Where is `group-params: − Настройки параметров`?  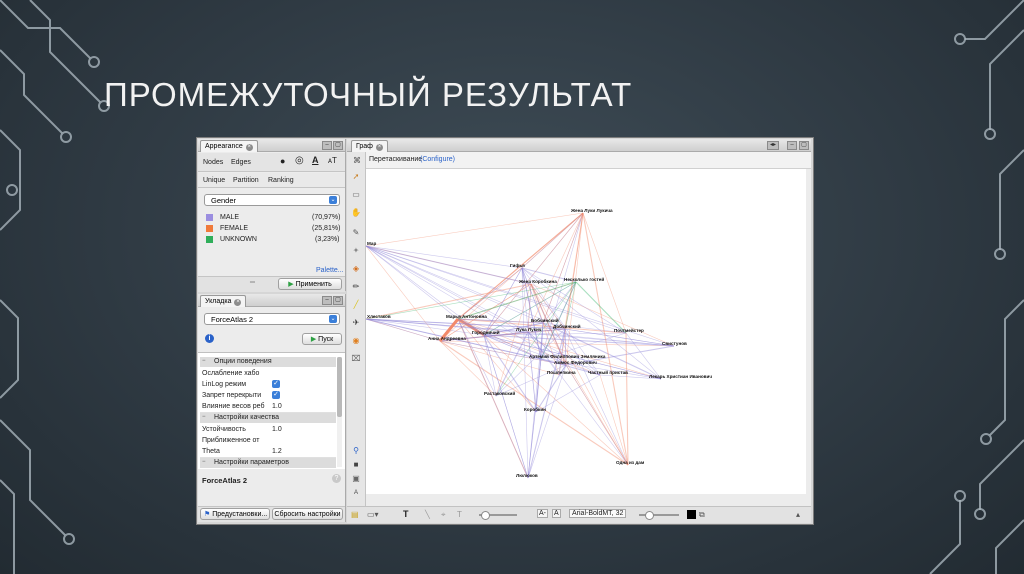 group-params: − Настройки параметров is located at coordinates (268, 463).